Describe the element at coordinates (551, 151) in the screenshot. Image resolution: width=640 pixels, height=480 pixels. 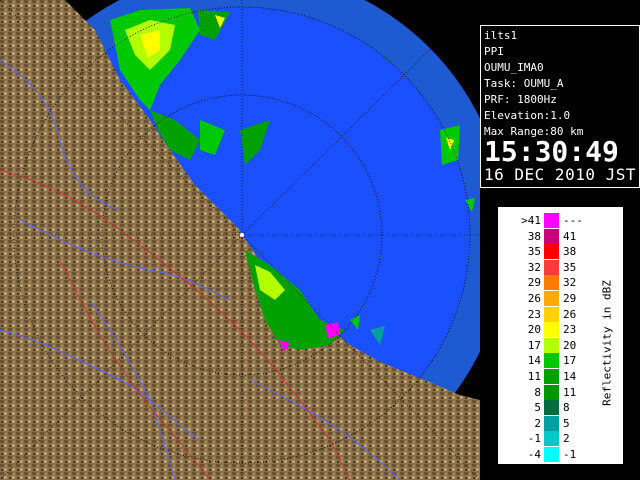
I see `scan-time: 15:30:49` at that location.